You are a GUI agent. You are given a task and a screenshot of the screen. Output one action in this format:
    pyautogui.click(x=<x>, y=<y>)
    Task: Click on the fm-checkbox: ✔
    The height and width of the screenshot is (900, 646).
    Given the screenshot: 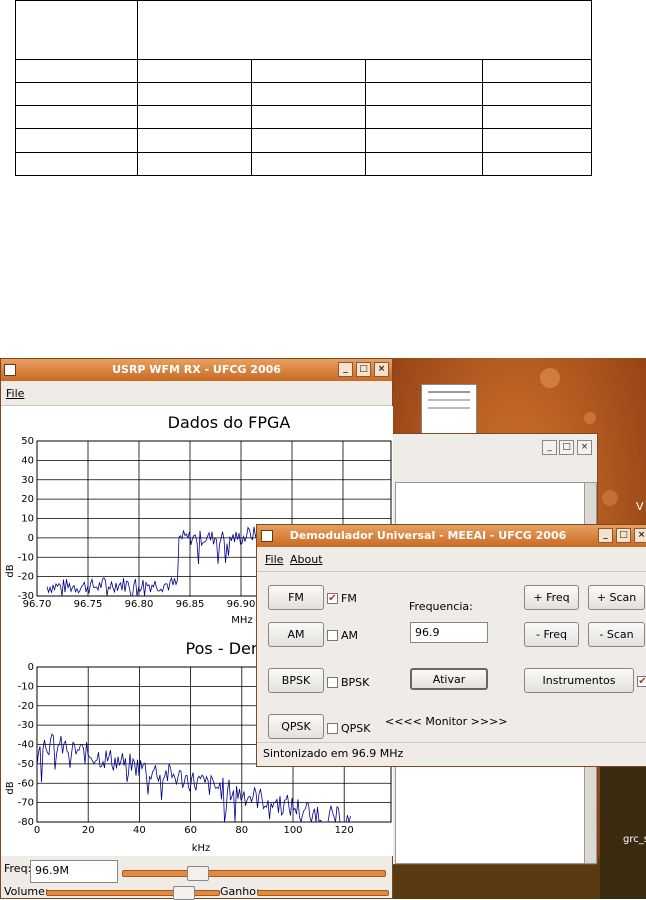 What is the action you would take?
    pyautogui.click(x=332, y=598)
    